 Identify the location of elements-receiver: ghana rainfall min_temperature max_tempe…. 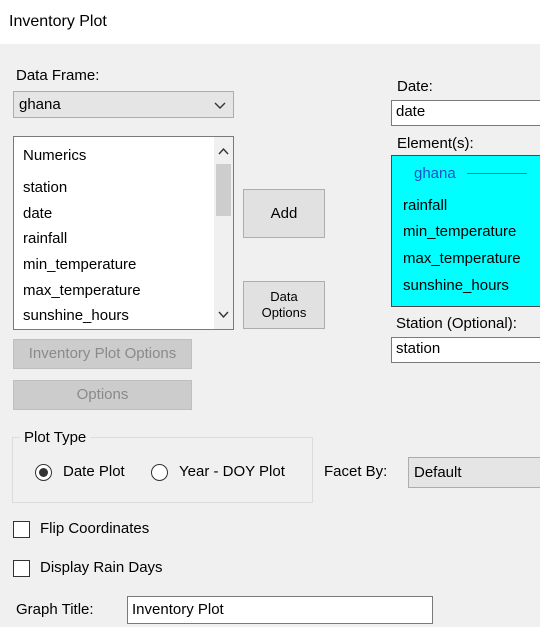
(465, 231).